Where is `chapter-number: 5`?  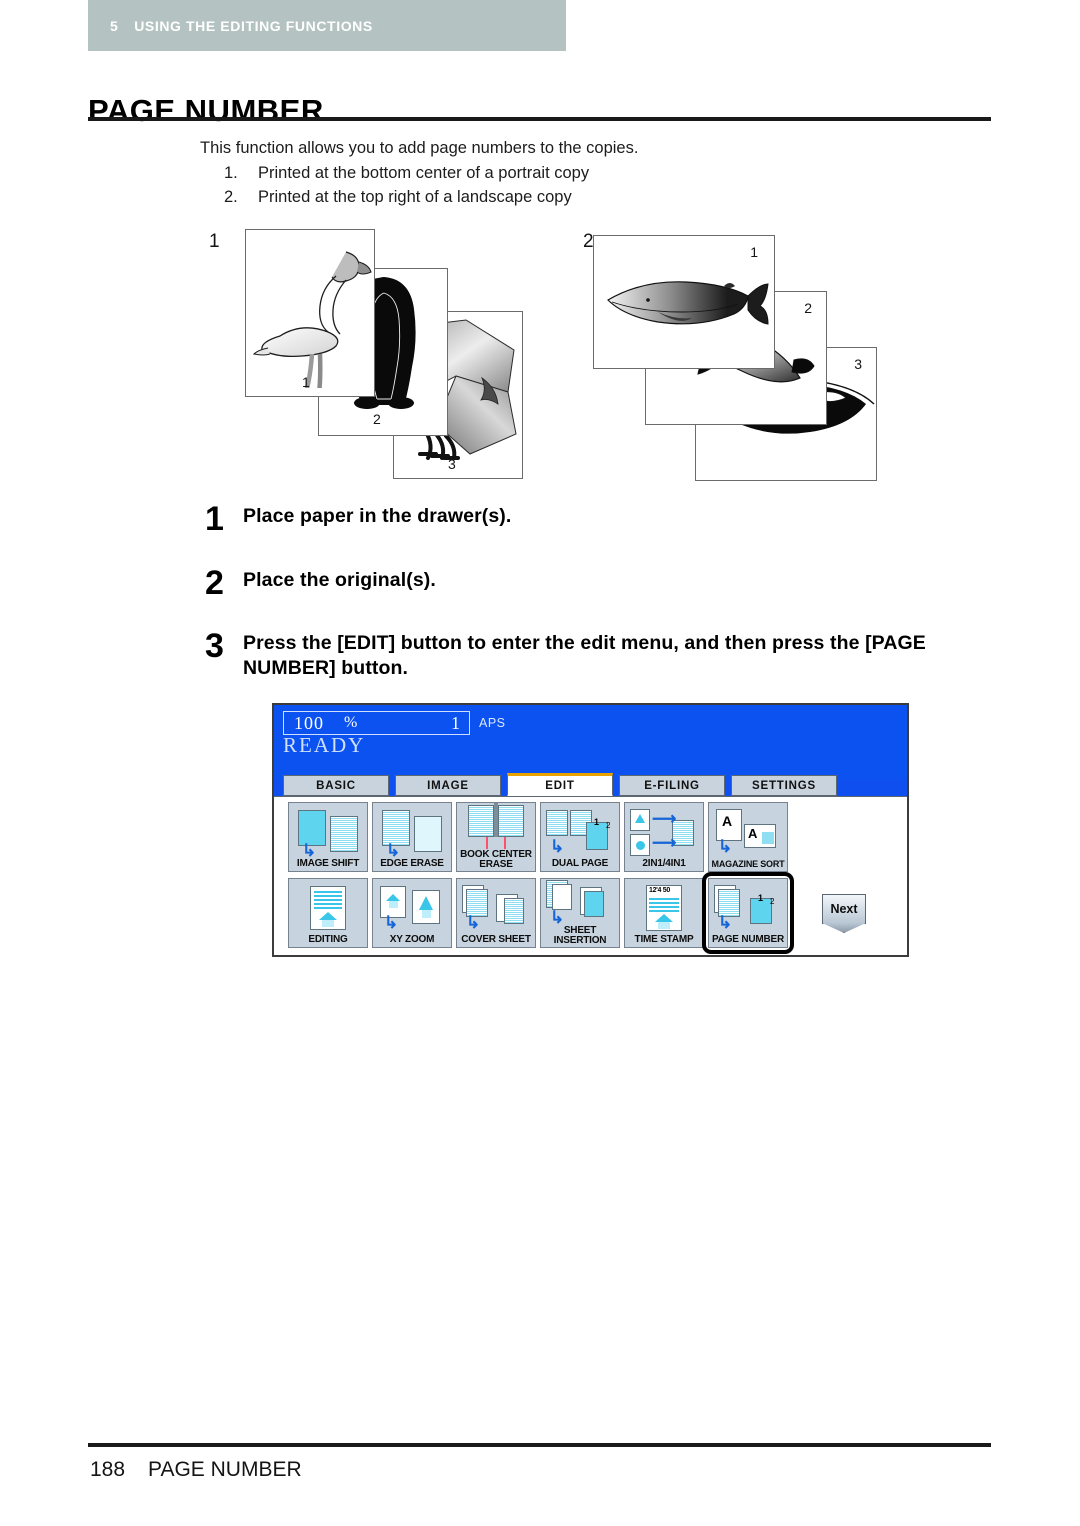
chapter-number: 5 is located at coordinates (114, 25).